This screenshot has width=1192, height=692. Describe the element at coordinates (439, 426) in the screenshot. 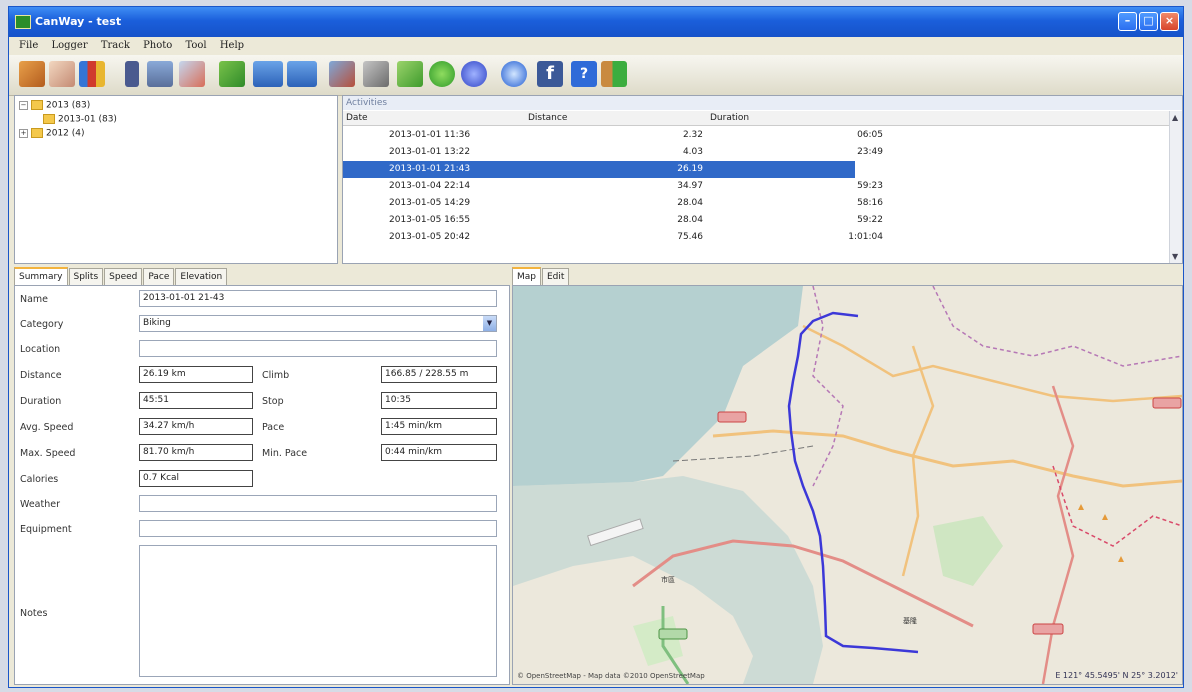

I see `pace-value: 1:45 min/km` at that location.